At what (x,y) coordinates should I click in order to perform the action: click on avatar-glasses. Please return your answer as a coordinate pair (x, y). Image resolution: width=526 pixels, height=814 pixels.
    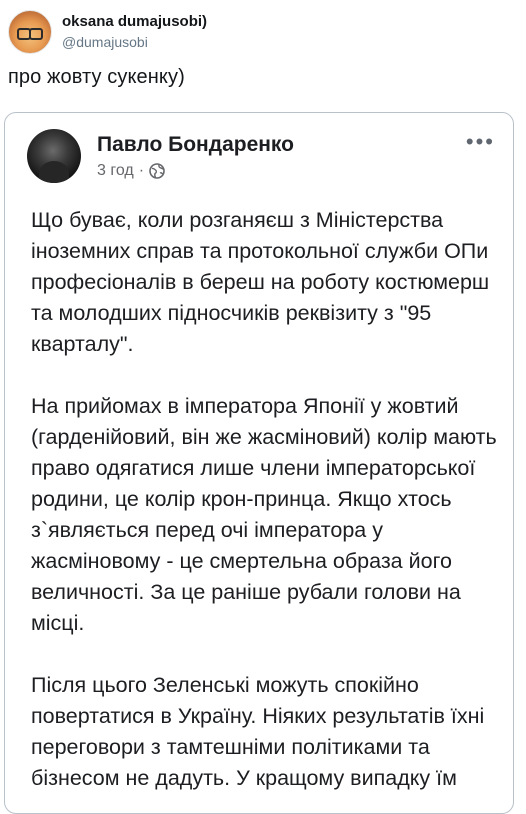
    Looking at the image, I should click on (30, 34).